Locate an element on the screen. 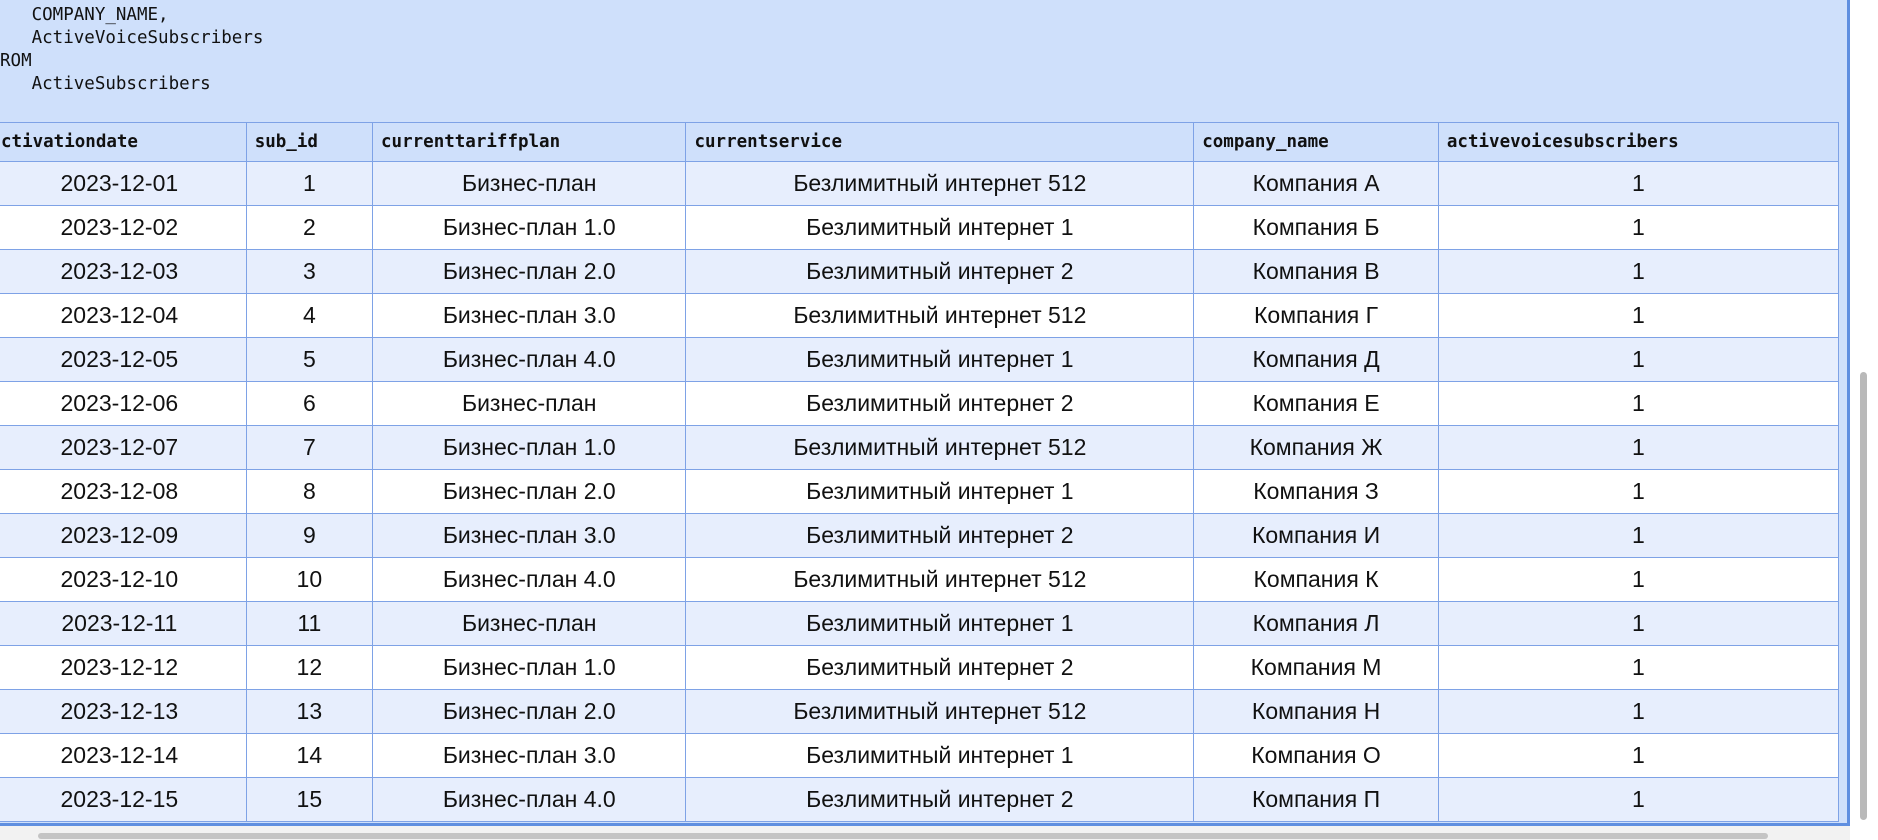  sql-line: ActiveVoiceSubscribers is located at coordinates (132, 38).